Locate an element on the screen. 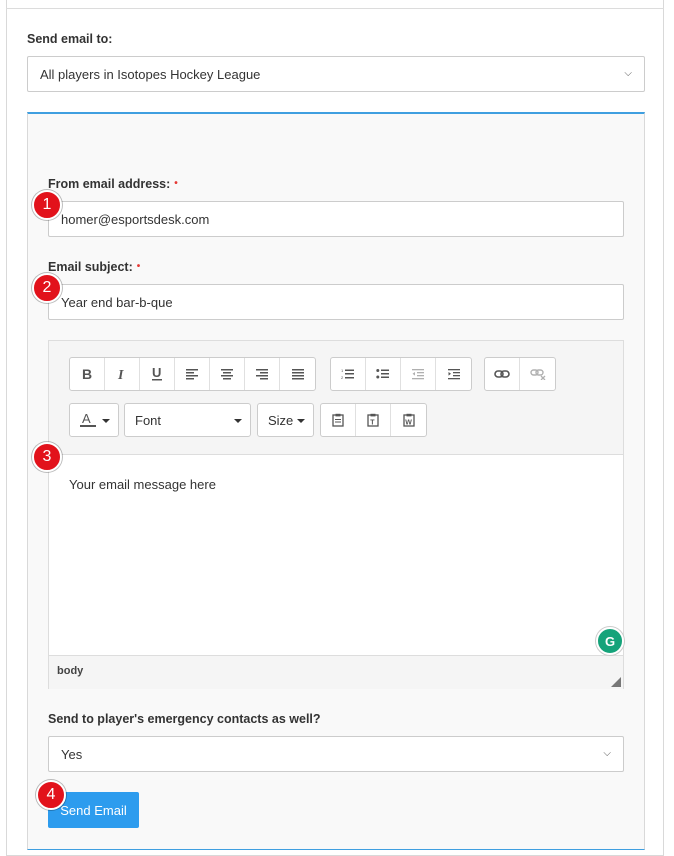  step-marker-2: 2 is located at coordinates (47, 288).